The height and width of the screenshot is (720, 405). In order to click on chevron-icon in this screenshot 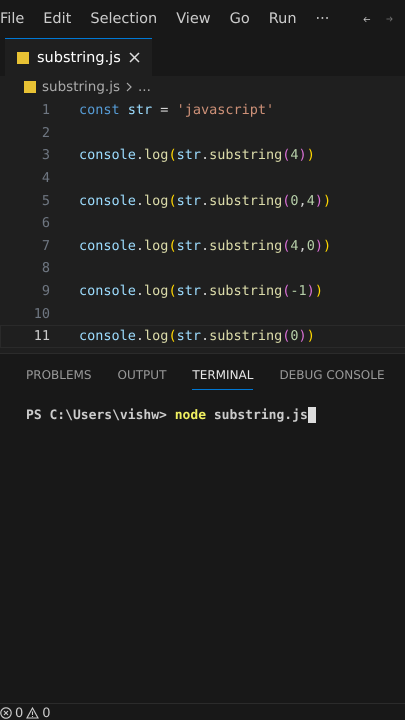, I will do `click(129, 87)`.